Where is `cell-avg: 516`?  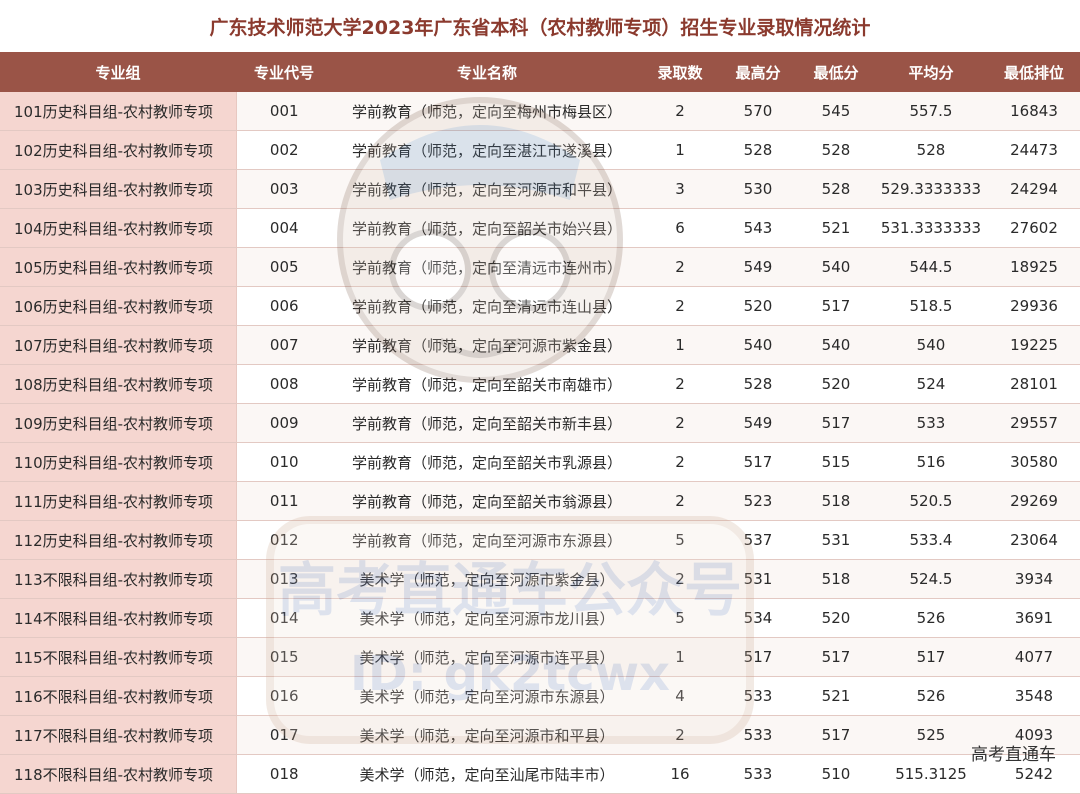
cell-avg: 516 is located at coordinates (931, 462).